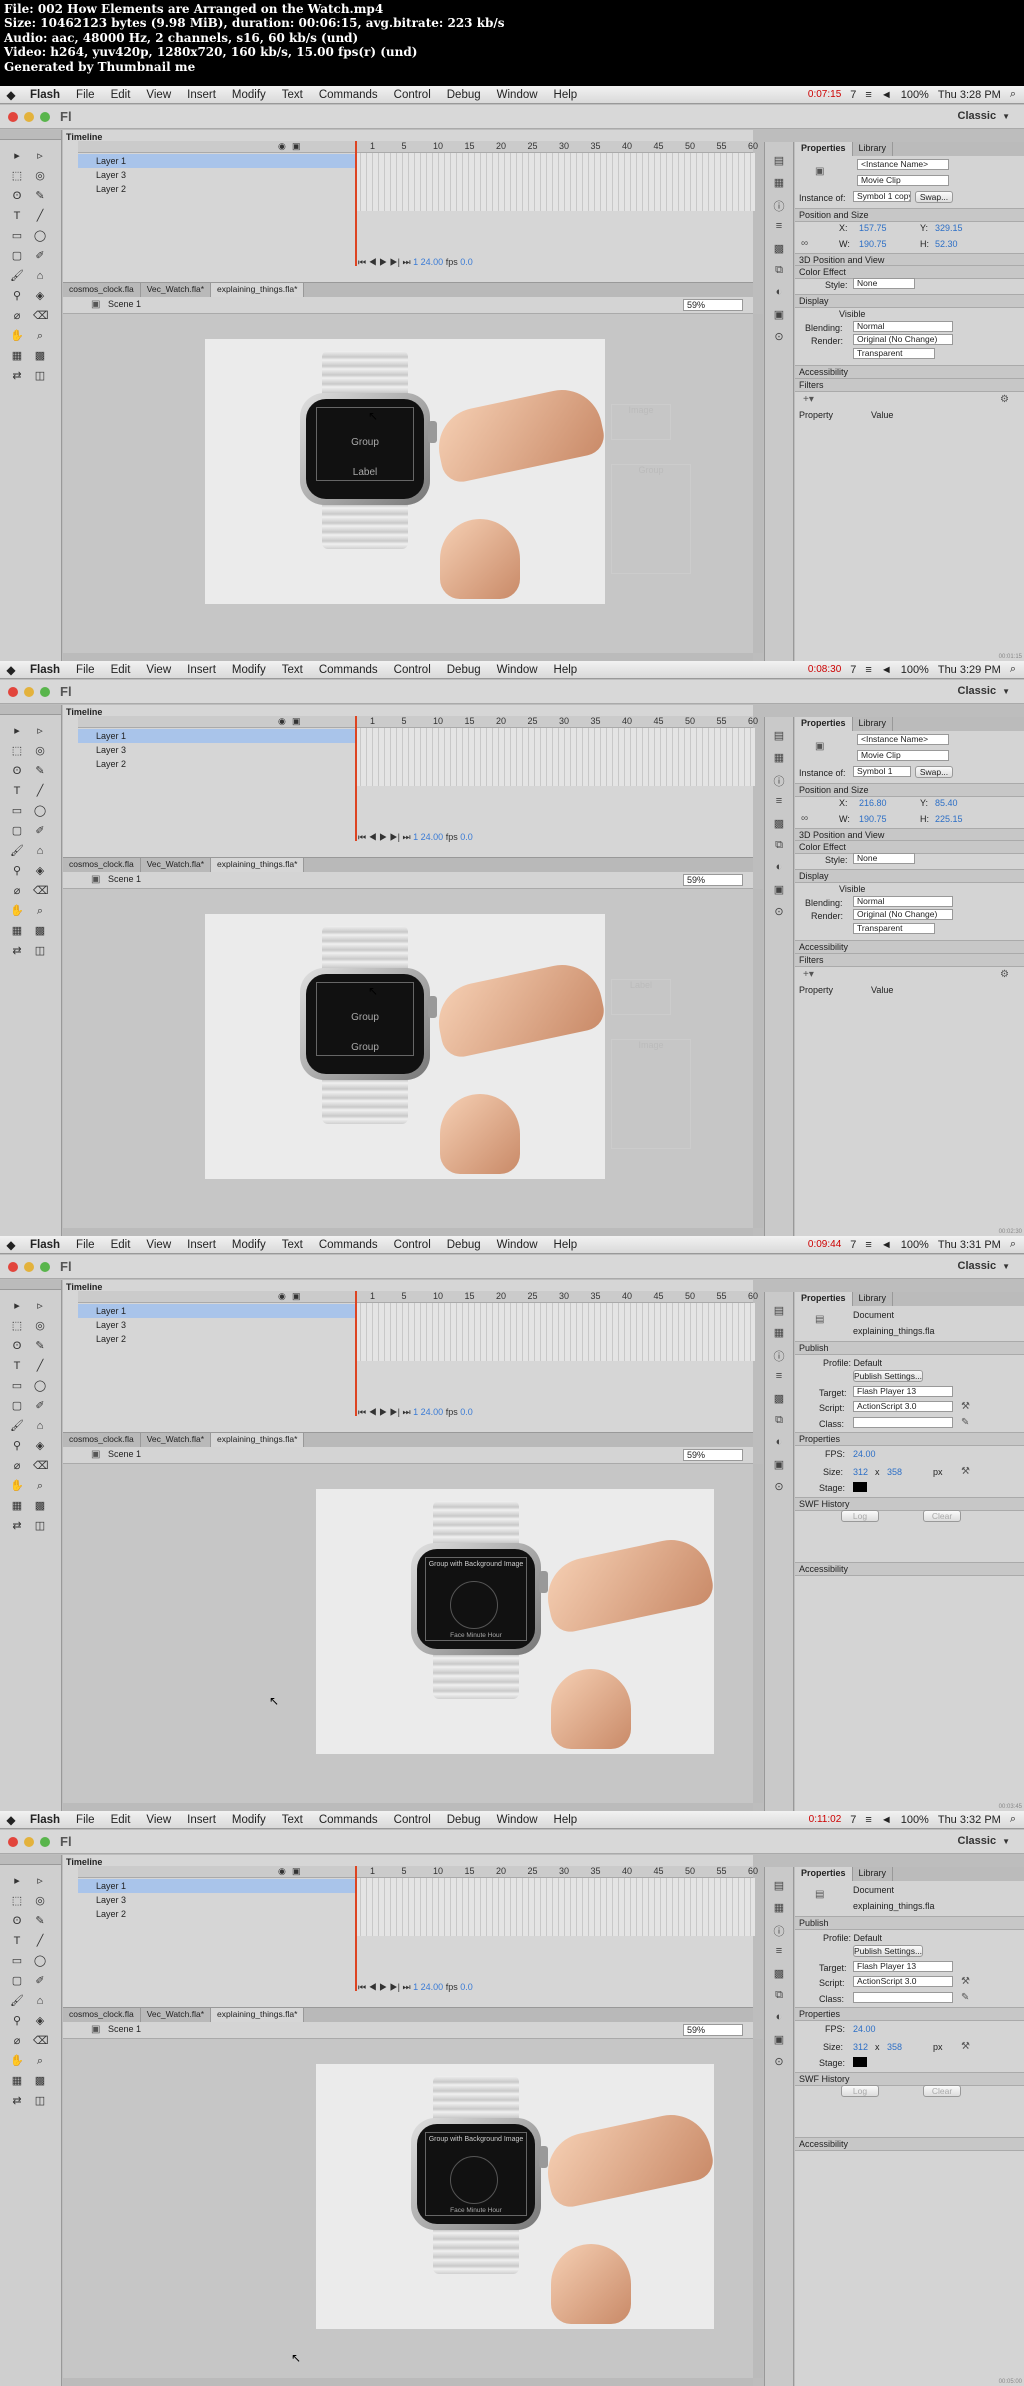 The width and height of the screenshot is (1024, 2386). What do you see at coordinates (40, 1446) in the screenshot?
I see `paint-bucket-tool-icon: ◈` at bounding box center [40, 1446].